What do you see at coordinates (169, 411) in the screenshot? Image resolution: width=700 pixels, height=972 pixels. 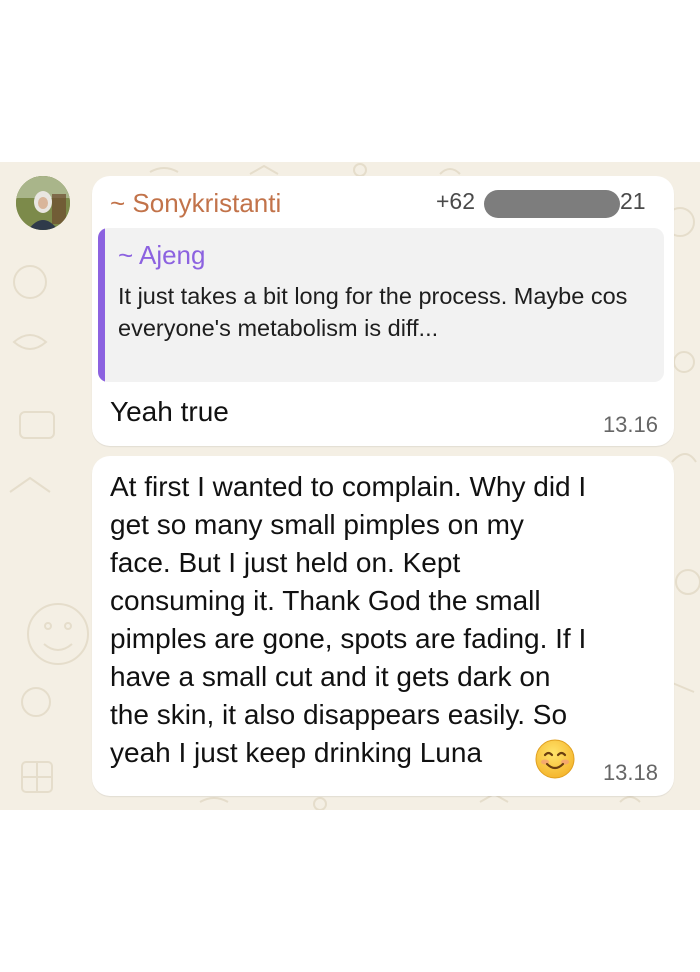 I see `message-text: Yeah true` at bounding box center [169, 411].